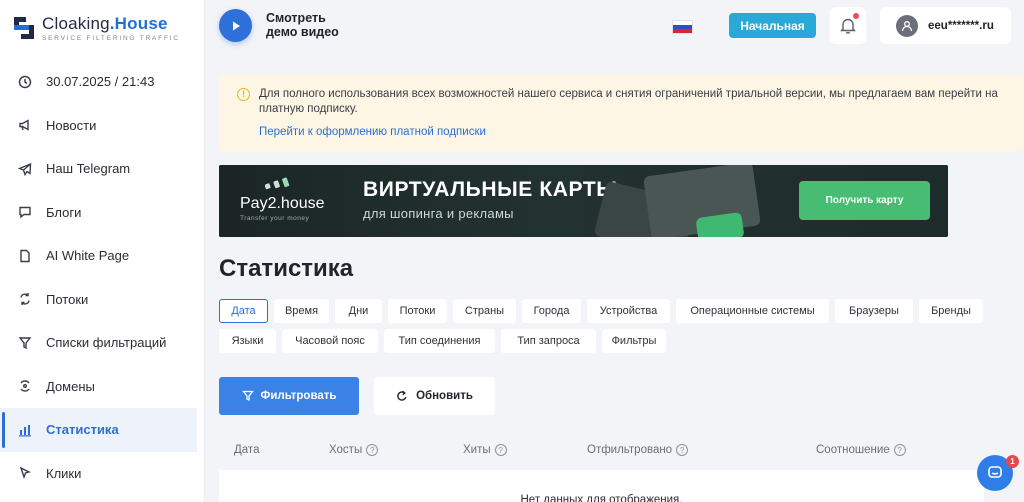 Image resolution: width=1024 pixels, height=502 pixels. What do you see at coordinates (330, 341) in the screenshot?
I see `tab-timezone: Часовой пояс` at bounding box center [330, 341].